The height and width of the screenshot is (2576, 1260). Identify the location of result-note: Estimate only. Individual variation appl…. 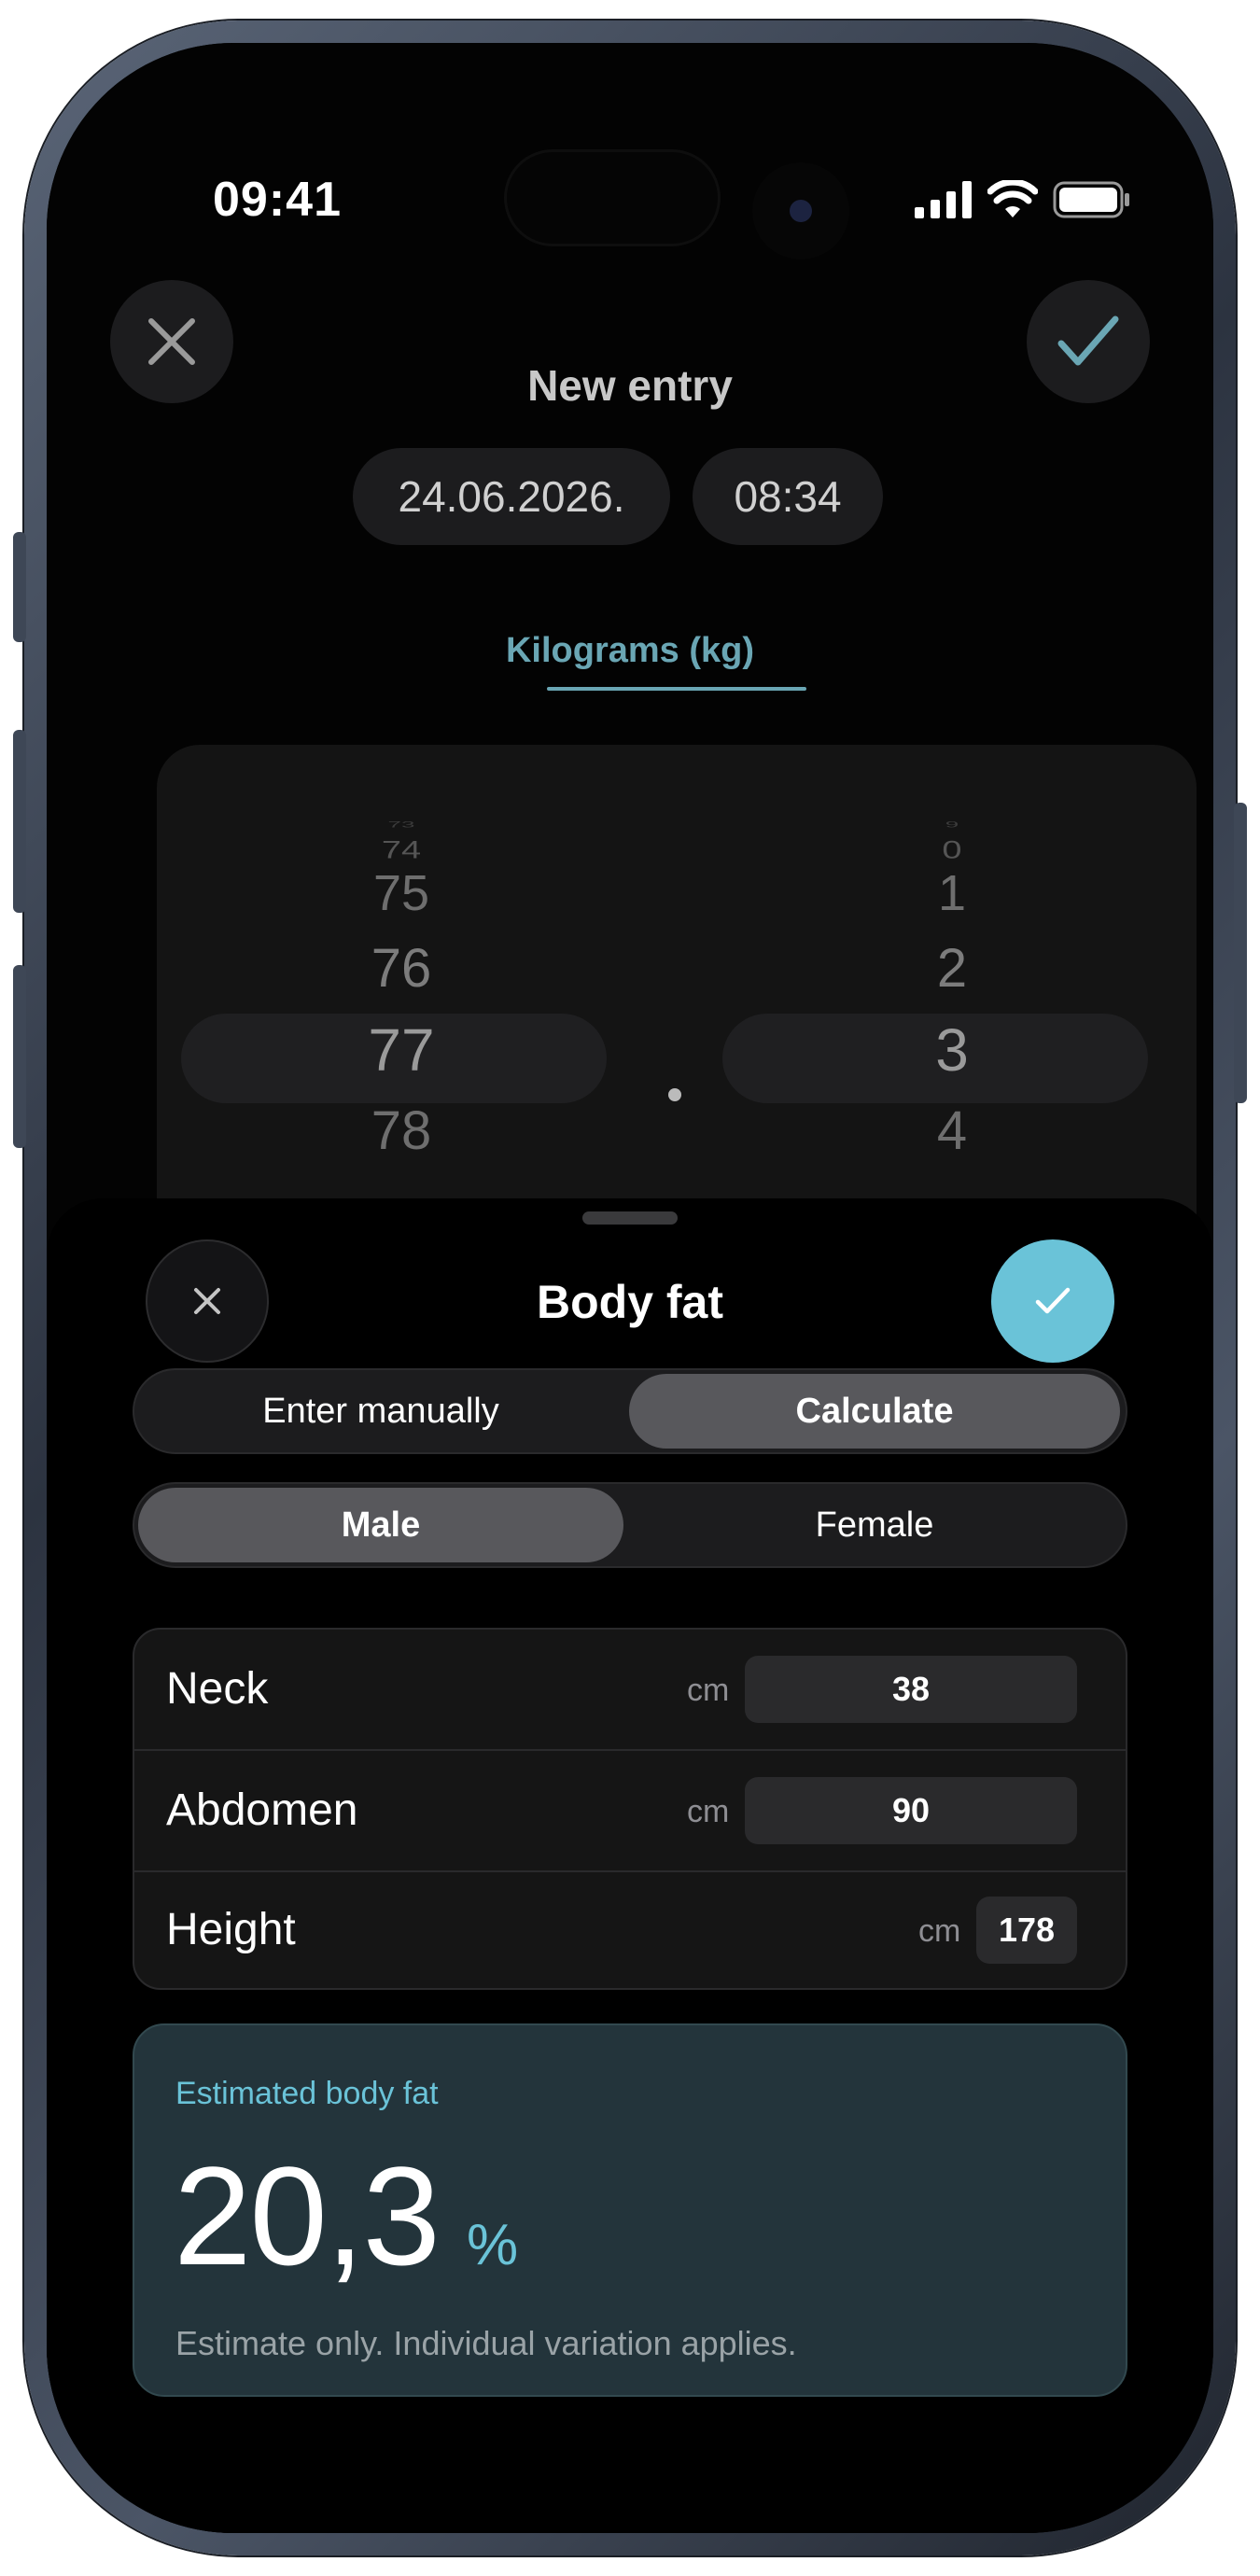
(486, 2343).